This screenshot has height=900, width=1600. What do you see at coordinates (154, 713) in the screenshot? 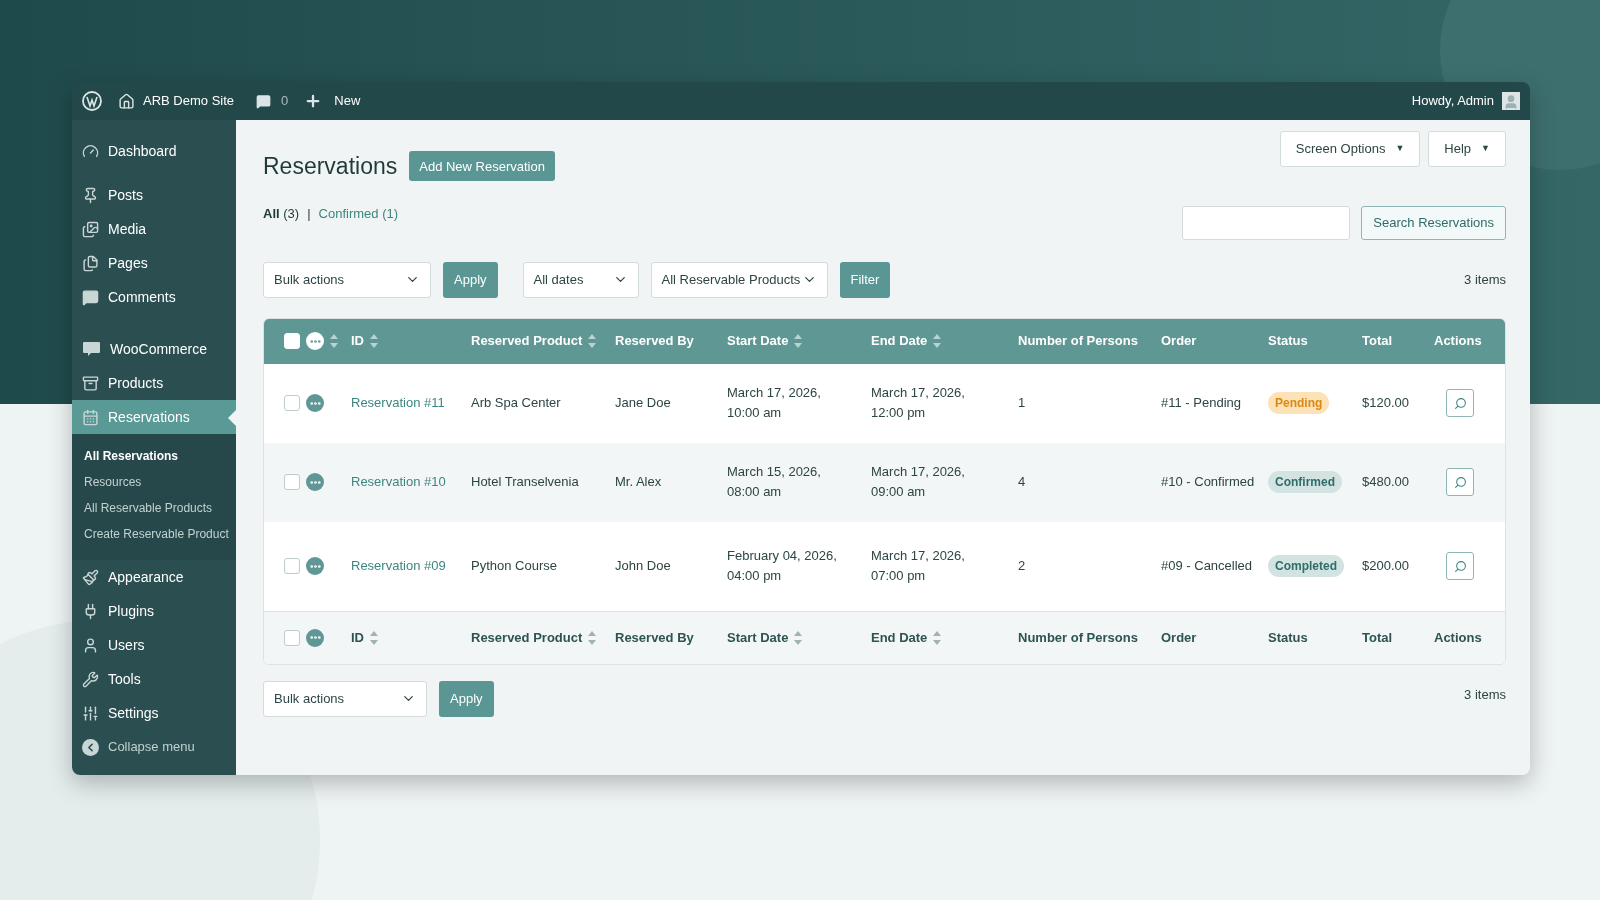
I see `sidebar-item: Settings` at bounding box center [154, 713].